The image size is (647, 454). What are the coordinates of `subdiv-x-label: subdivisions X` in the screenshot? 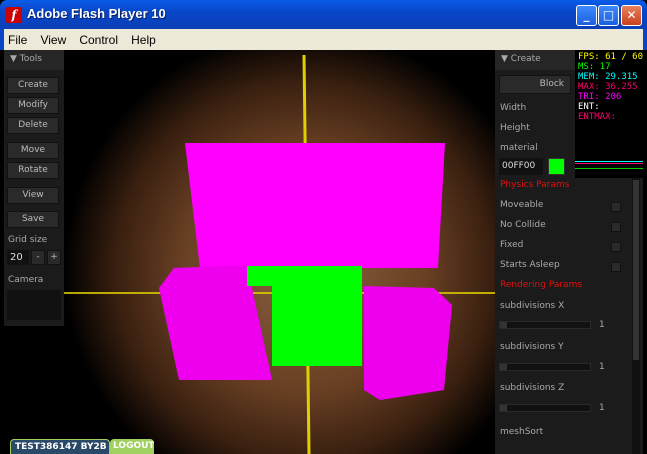 It's located at (532, 306).